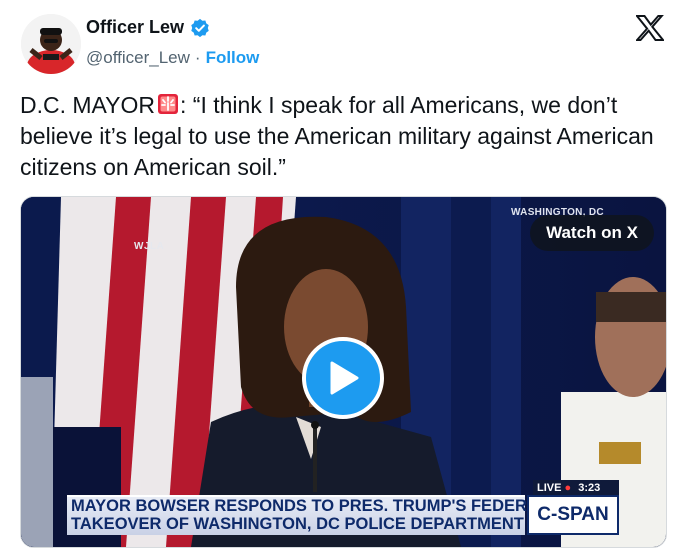 The image size is (686, 552). I want to click on verified-badge-icon, so click(200, 27).